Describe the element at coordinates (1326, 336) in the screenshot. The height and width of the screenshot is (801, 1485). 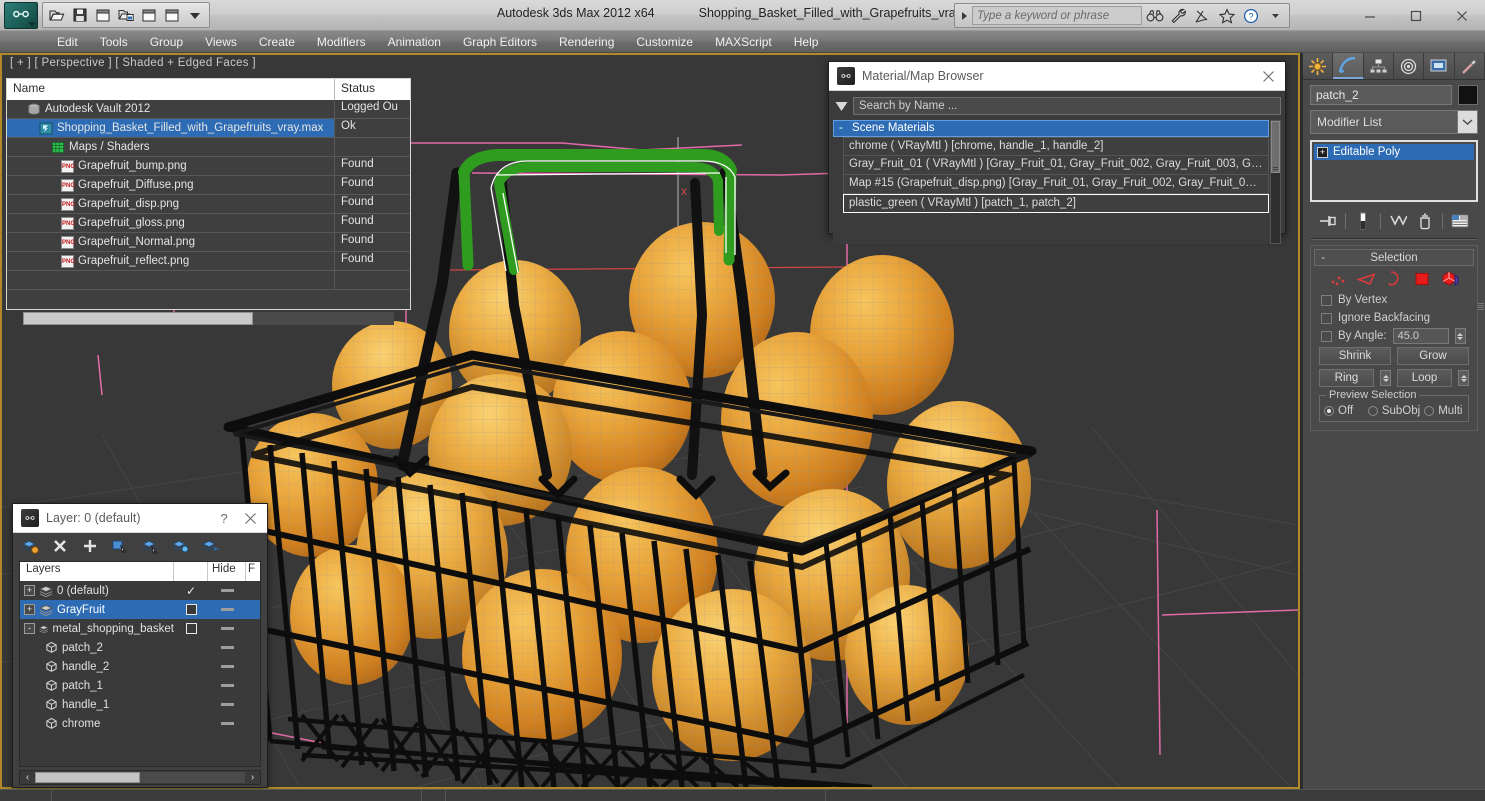
I see `by-angle-checkbox` at that location.